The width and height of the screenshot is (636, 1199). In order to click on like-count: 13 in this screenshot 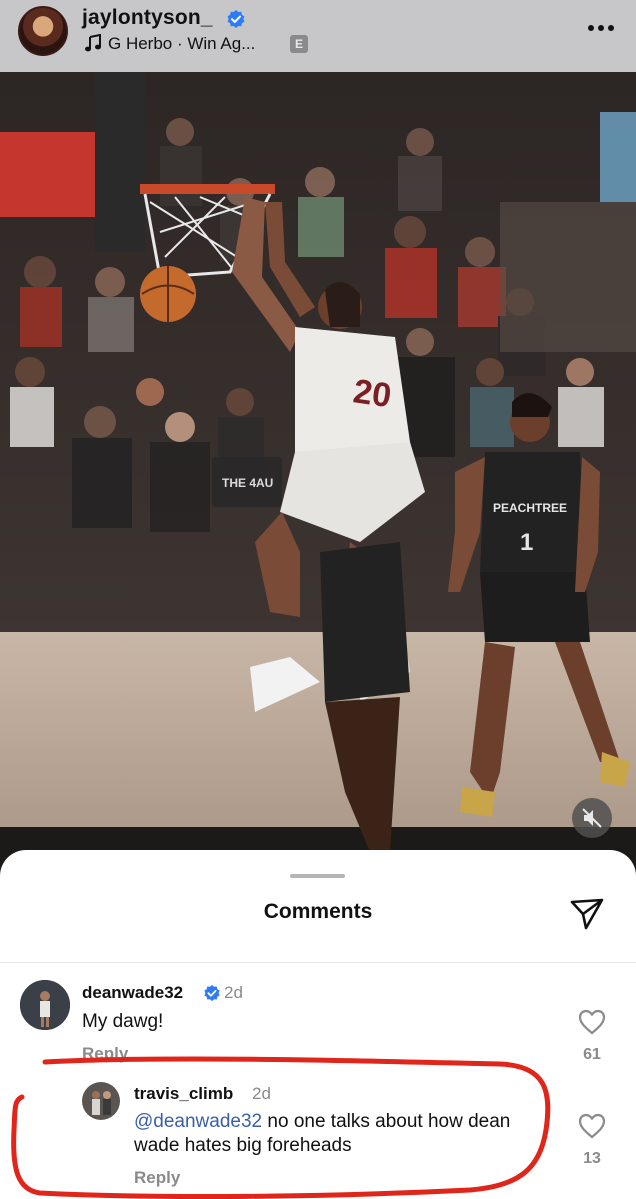, I will do `click(592, 1158)`.